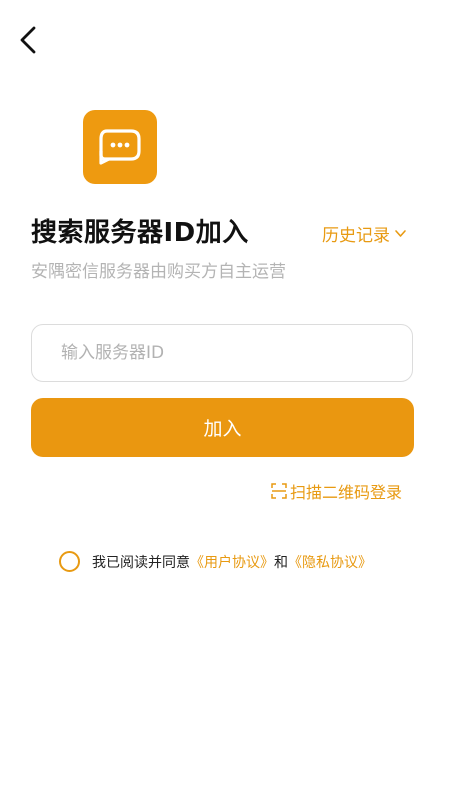 The height and width of the screenshot is (800, 450). I want to click on app-logo, so click(120, 147).